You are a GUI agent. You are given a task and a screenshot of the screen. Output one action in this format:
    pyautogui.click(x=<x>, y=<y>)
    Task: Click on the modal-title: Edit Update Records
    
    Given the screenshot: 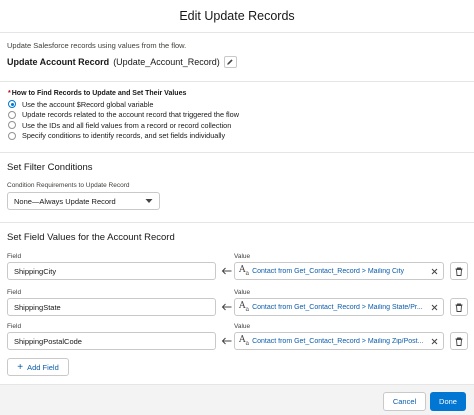 What is the action you would take?
    pyautogui.click(x=237, y=16)
    